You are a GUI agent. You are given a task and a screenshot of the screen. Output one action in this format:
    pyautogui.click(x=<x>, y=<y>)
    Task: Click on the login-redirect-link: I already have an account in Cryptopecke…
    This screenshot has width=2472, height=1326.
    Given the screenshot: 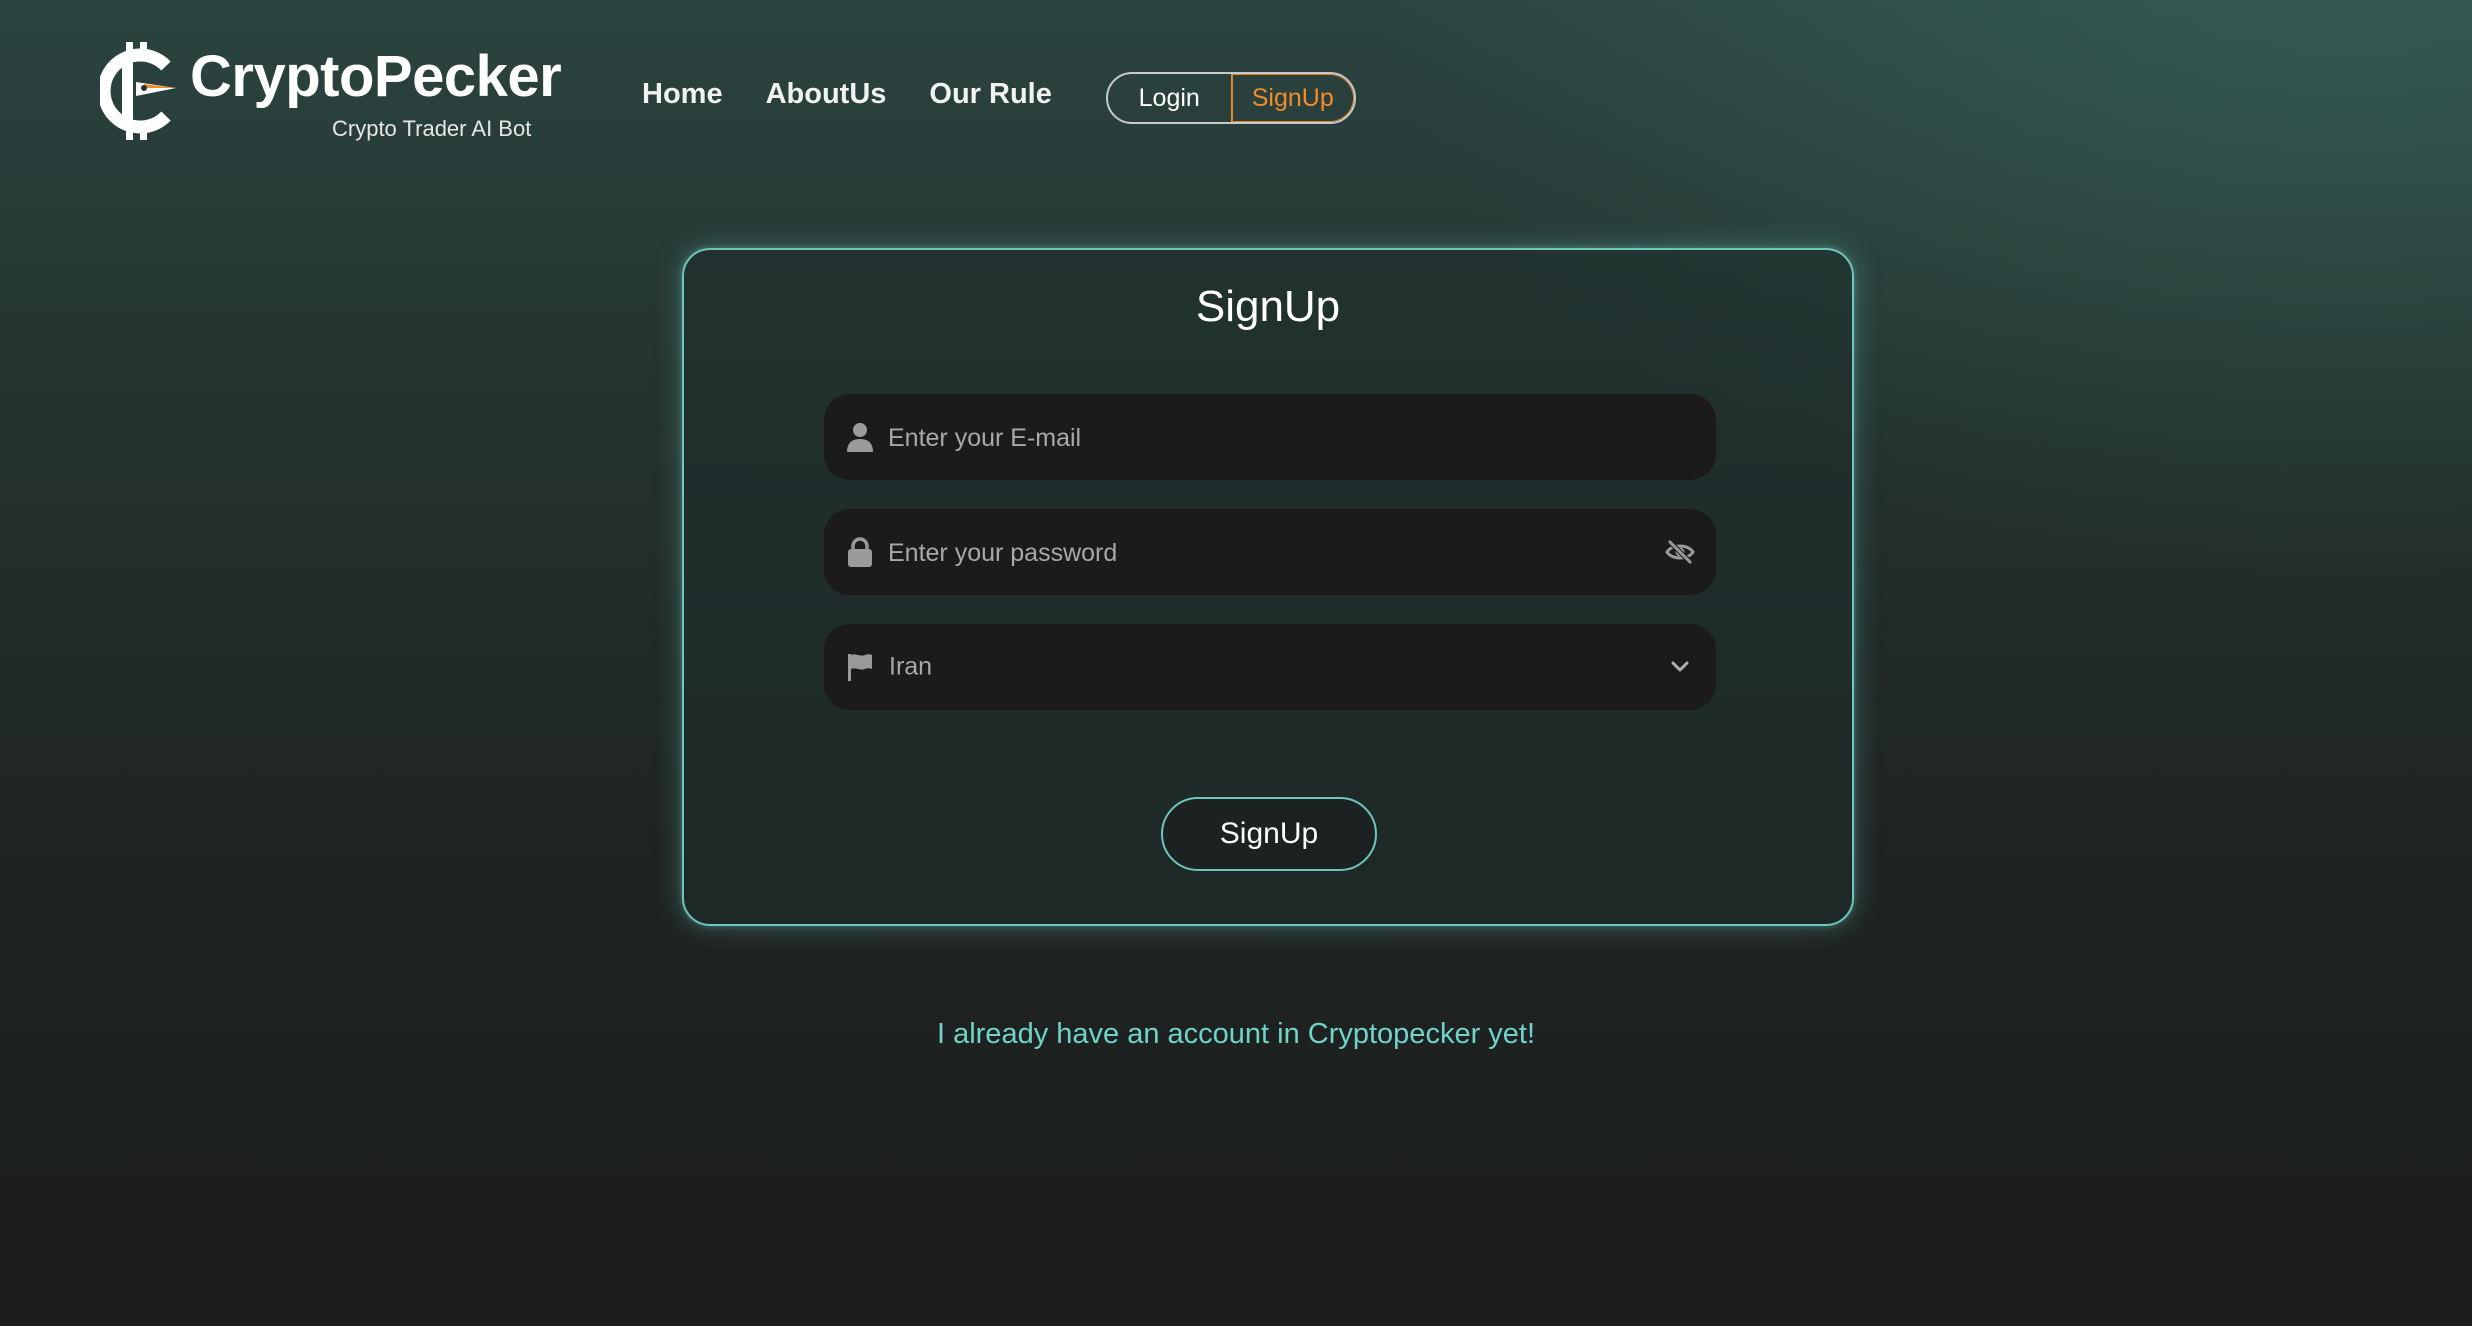 What is the action you would take?
    pyautogui.click(x=1236, y=1034)
    